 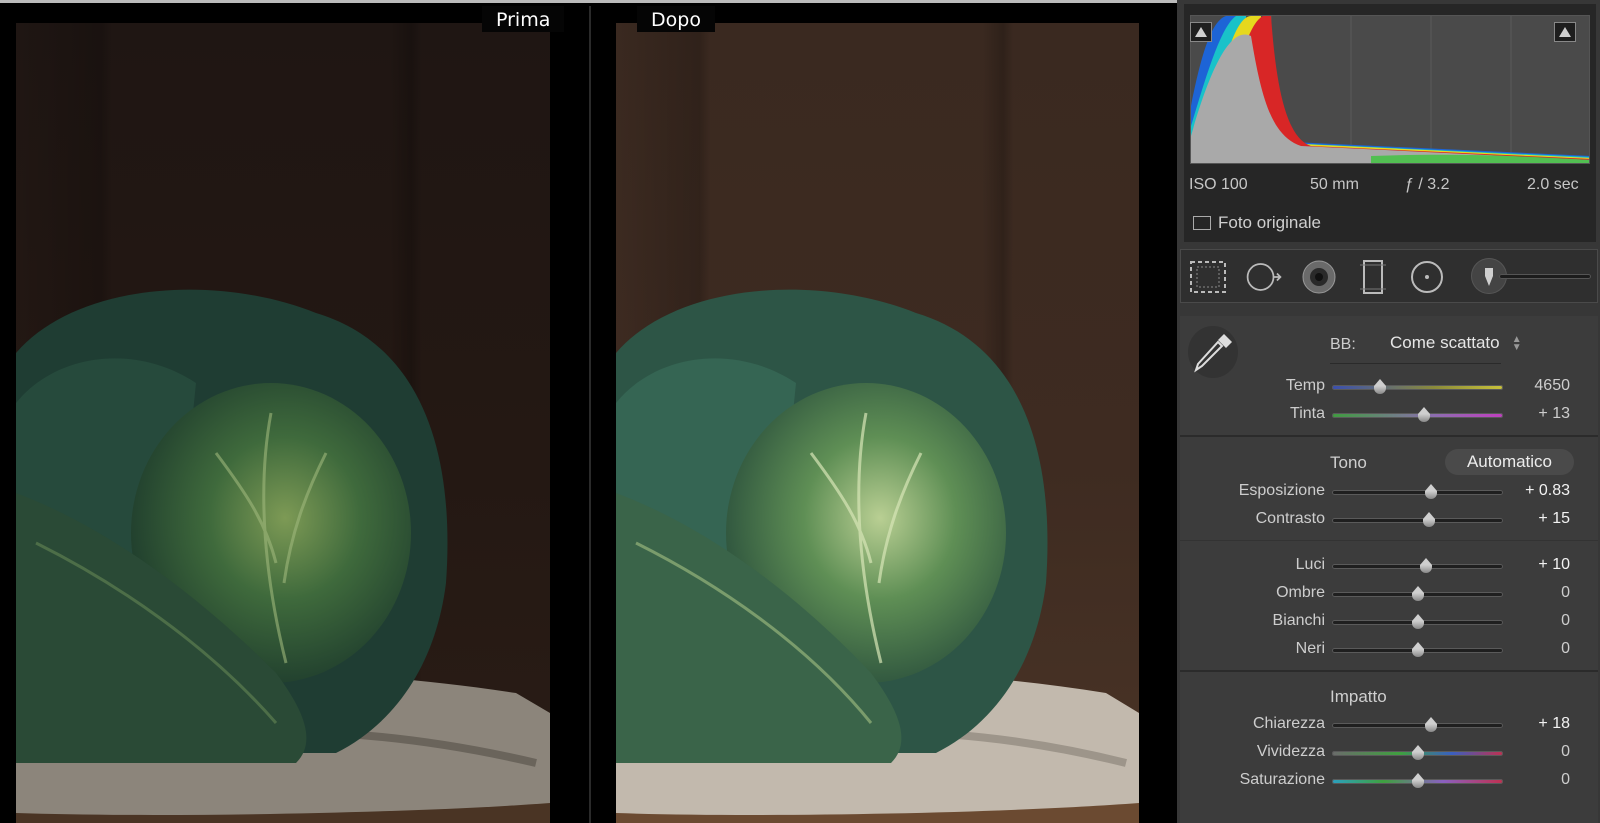 I want to click on exif-focal-length: 50 mm, so click(x=1334, y=184).